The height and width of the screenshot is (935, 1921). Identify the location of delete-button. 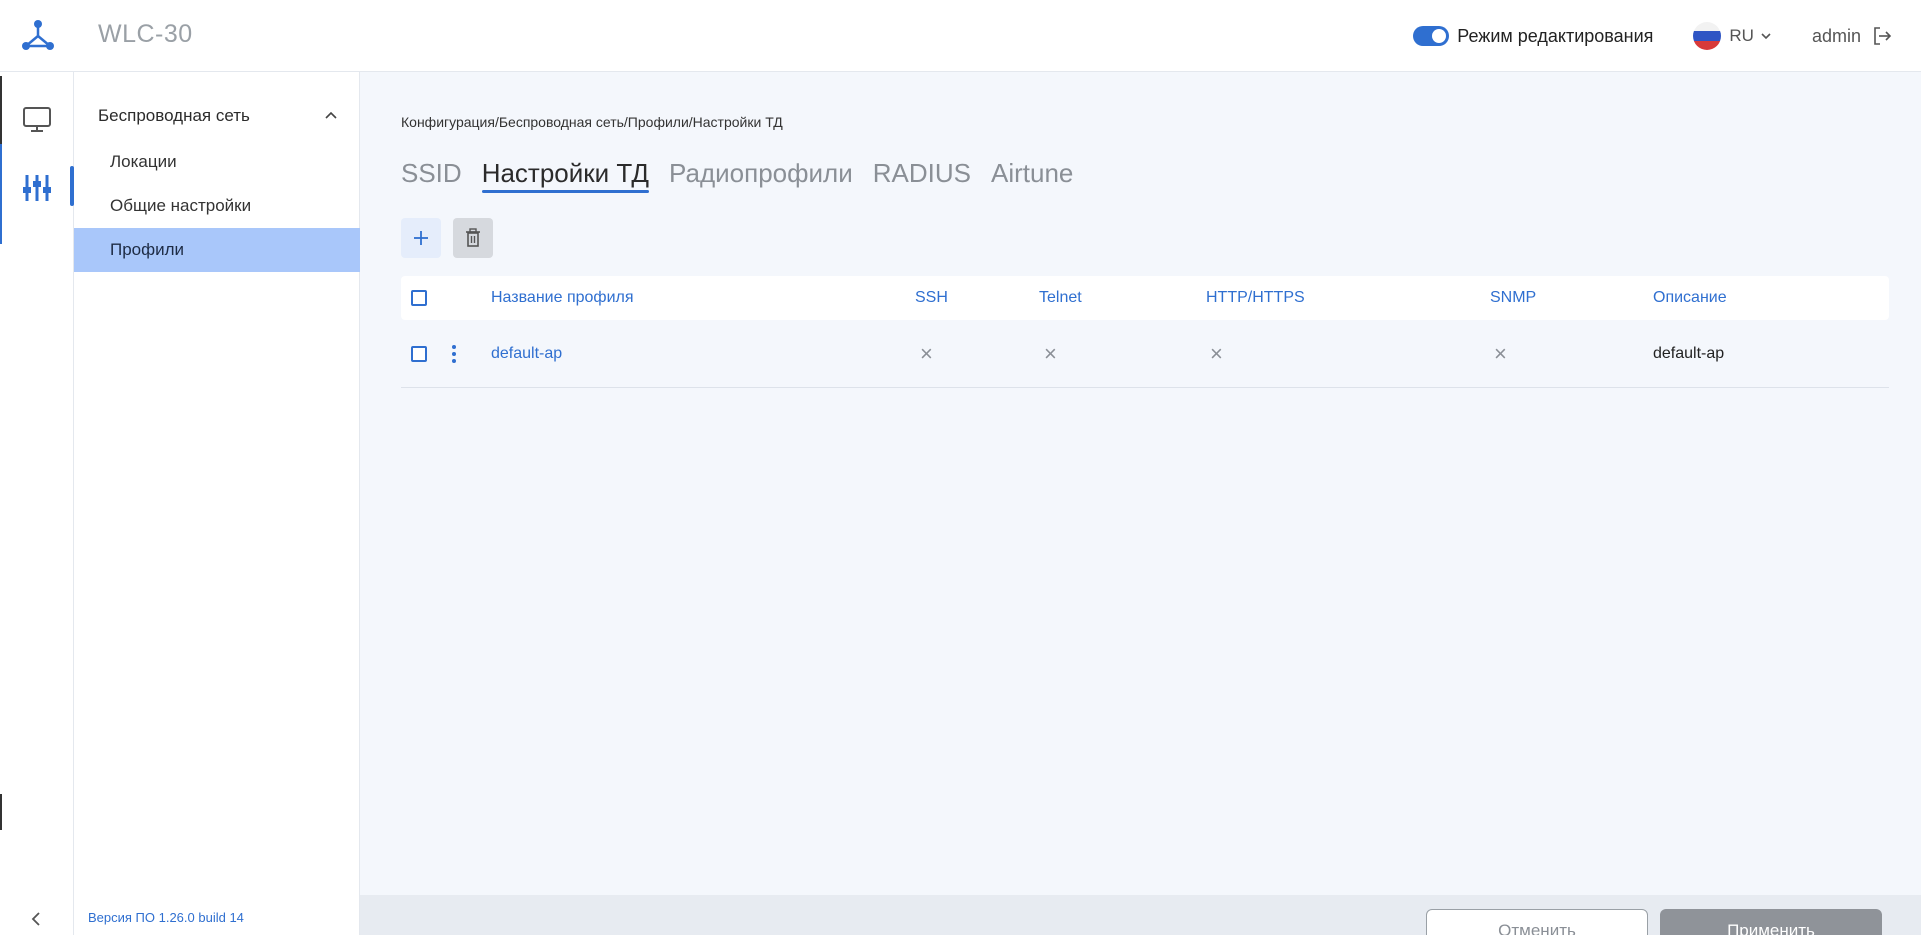
(473, 238).